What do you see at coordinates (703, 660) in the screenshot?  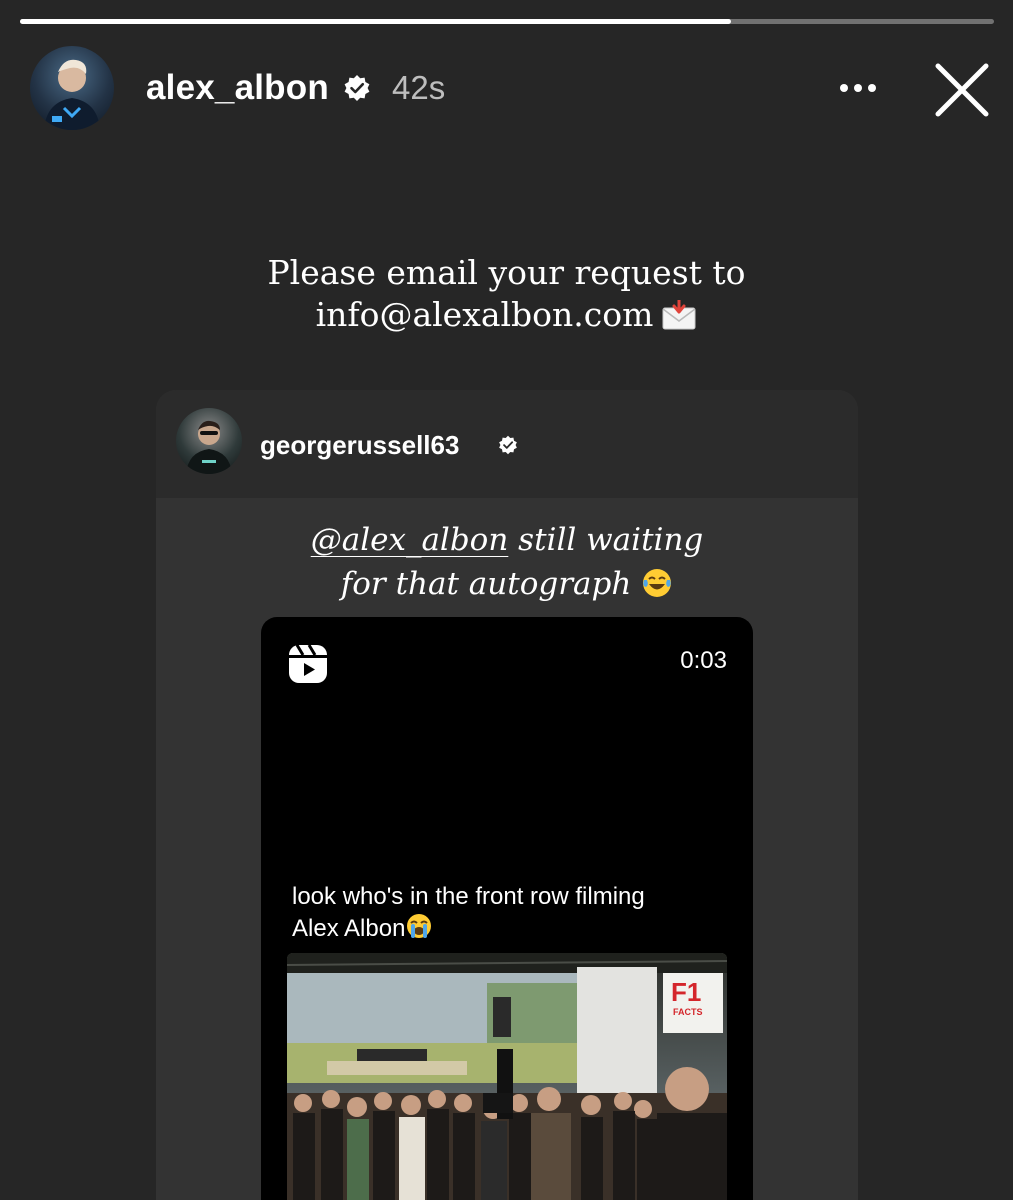 I see `video-duration: 0:03` at bounding box center [703, 660].